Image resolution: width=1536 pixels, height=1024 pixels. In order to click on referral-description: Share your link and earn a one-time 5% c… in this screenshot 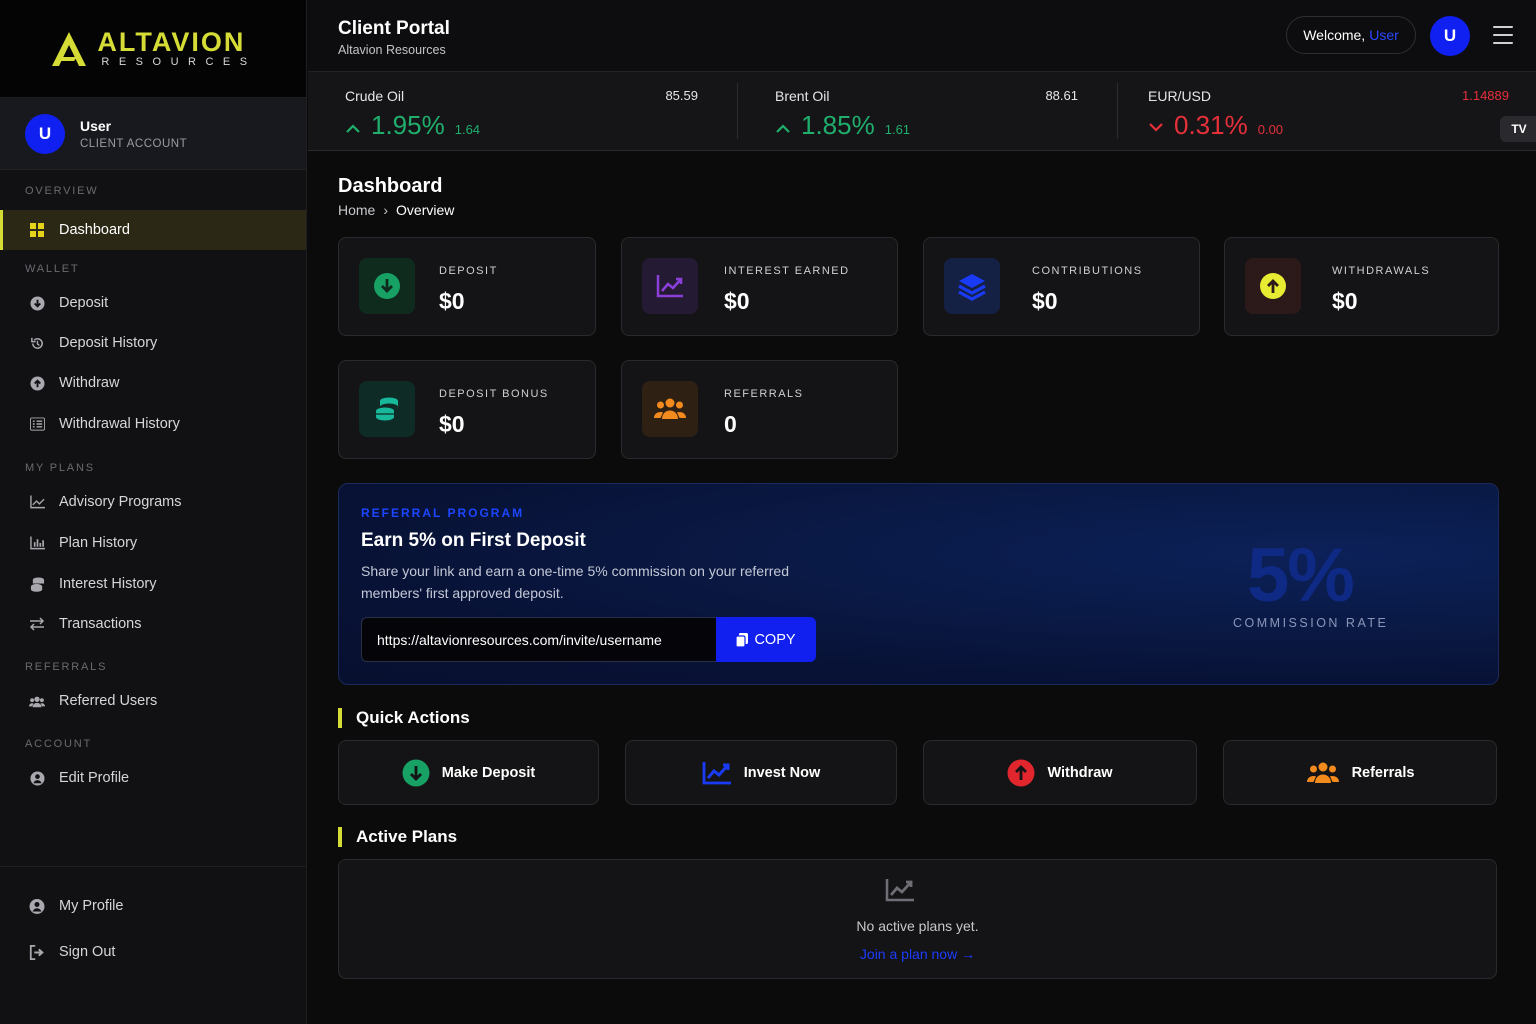, I will do `click(575, 582)`.